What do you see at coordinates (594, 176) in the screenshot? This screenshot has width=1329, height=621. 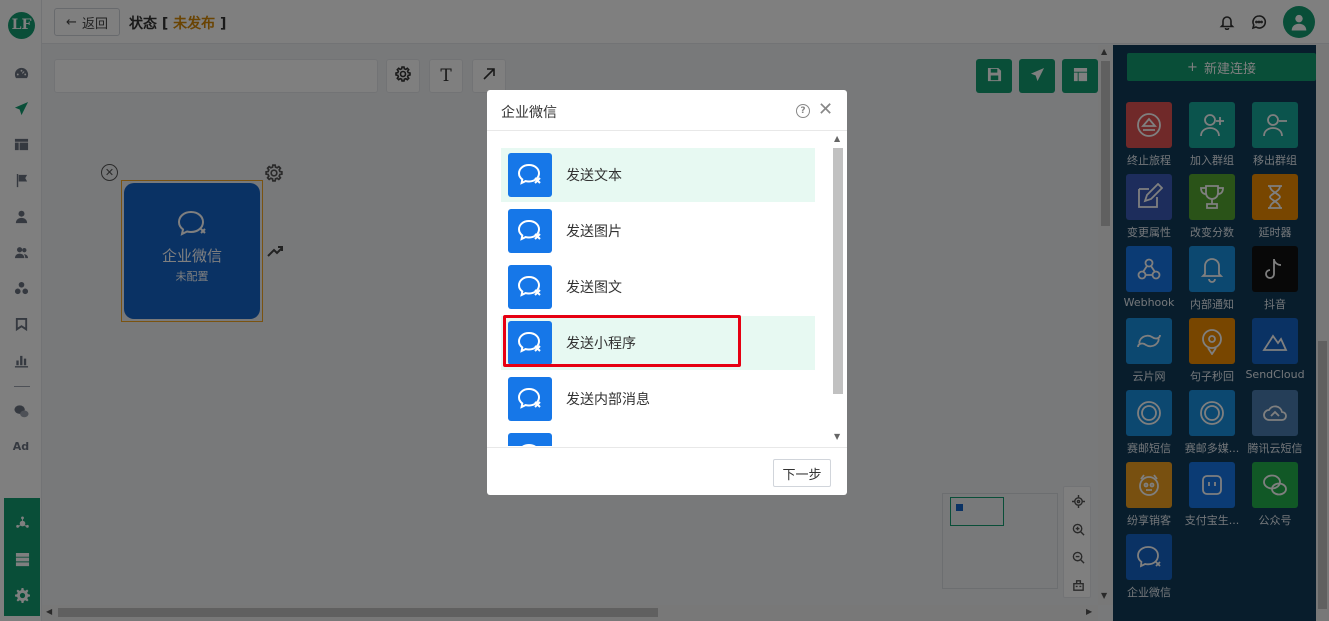 I see `action-item-label: 发送文本` at bounding box center [594, 176].